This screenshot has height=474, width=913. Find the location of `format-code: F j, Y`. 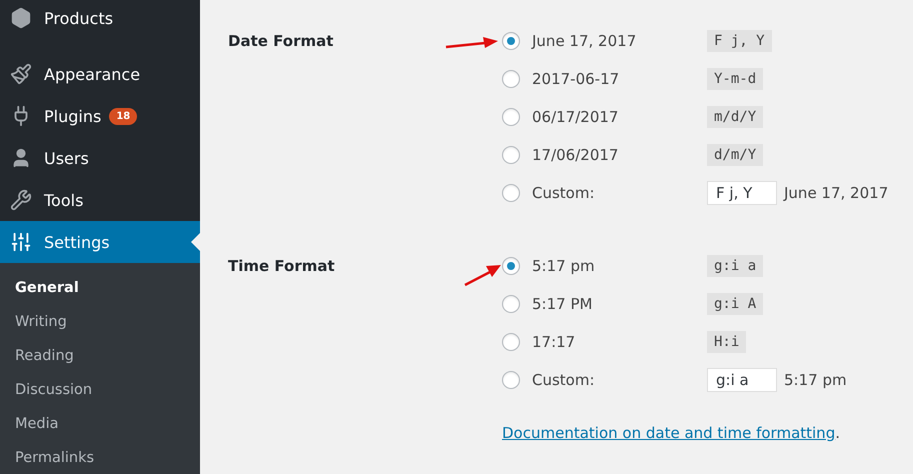

format-code: F j, Y is located at coordinates (739, 41).